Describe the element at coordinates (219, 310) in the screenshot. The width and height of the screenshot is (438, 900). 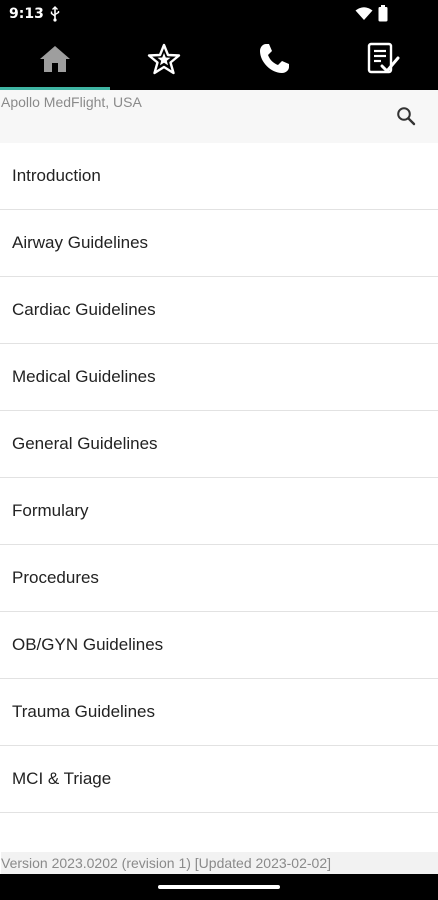
I see `menu-item-cardiac-guidelines: Cardiac Guidelines` at that location.